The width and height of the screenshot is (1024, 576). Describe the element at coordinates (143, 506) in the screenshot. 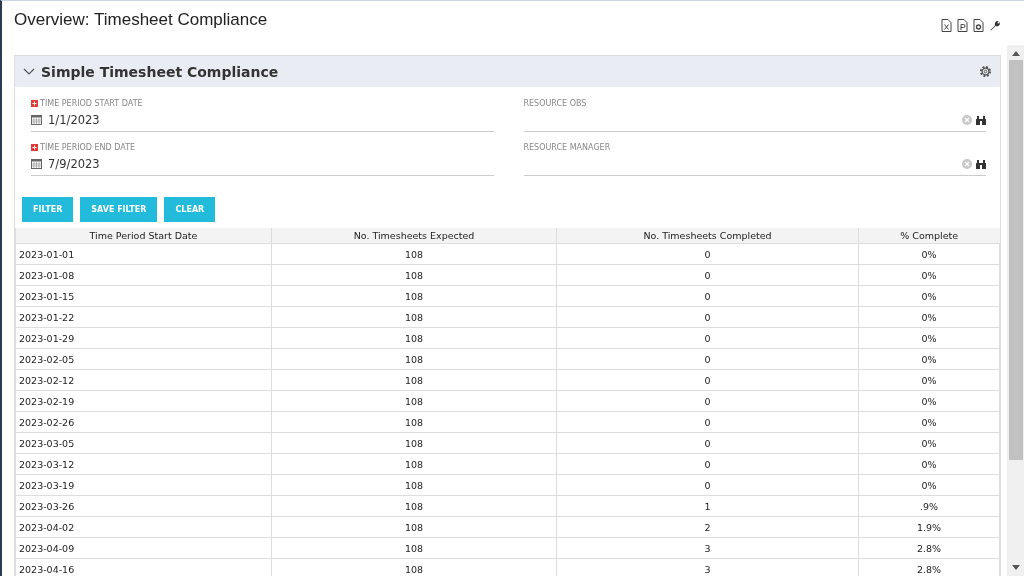

I see `table-cell: 2023-03-26` at that location.